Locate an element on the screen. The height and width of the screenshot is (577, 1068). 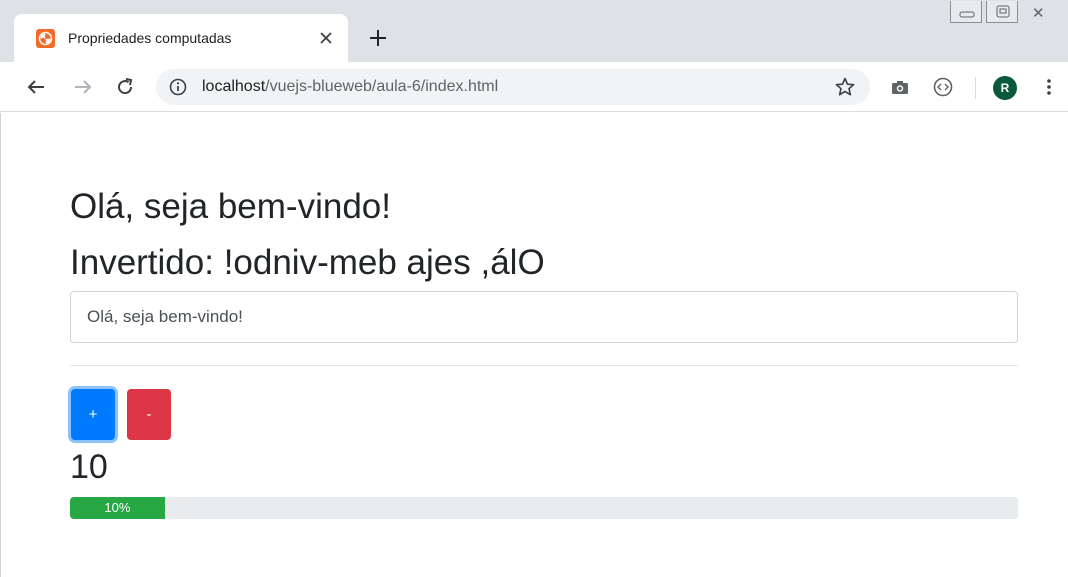
back-arrow-icon is located at coordinates (36, 87).